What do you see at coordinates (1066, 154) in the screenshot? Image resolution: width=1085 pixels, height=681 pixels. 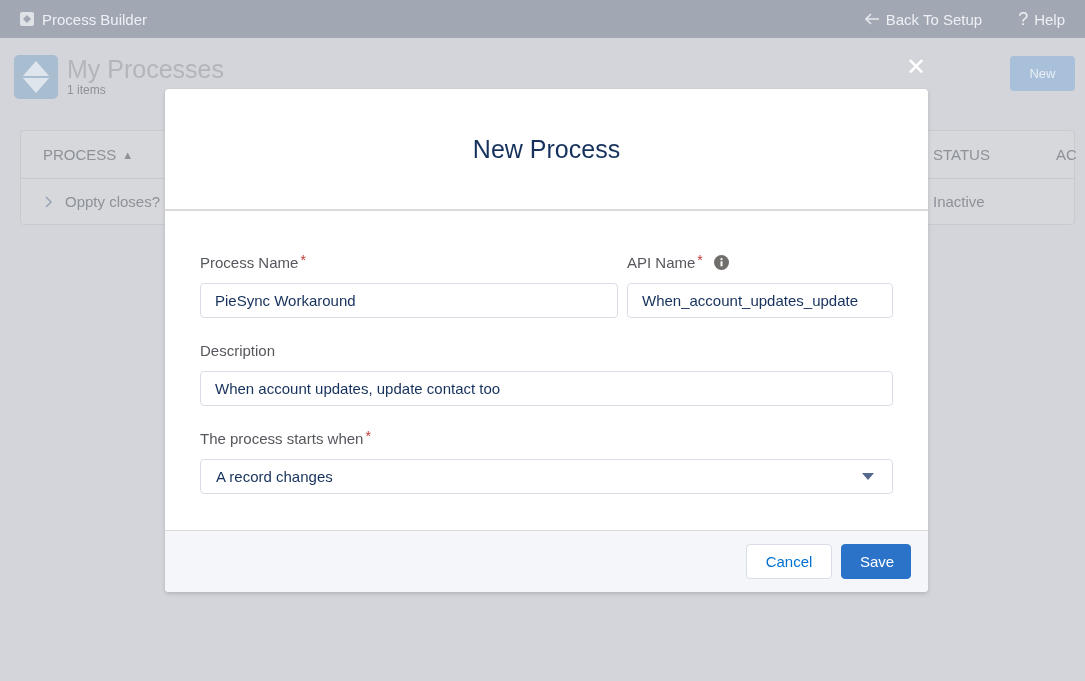 I see `column-header: AC` at bounding box center [1066, 154].